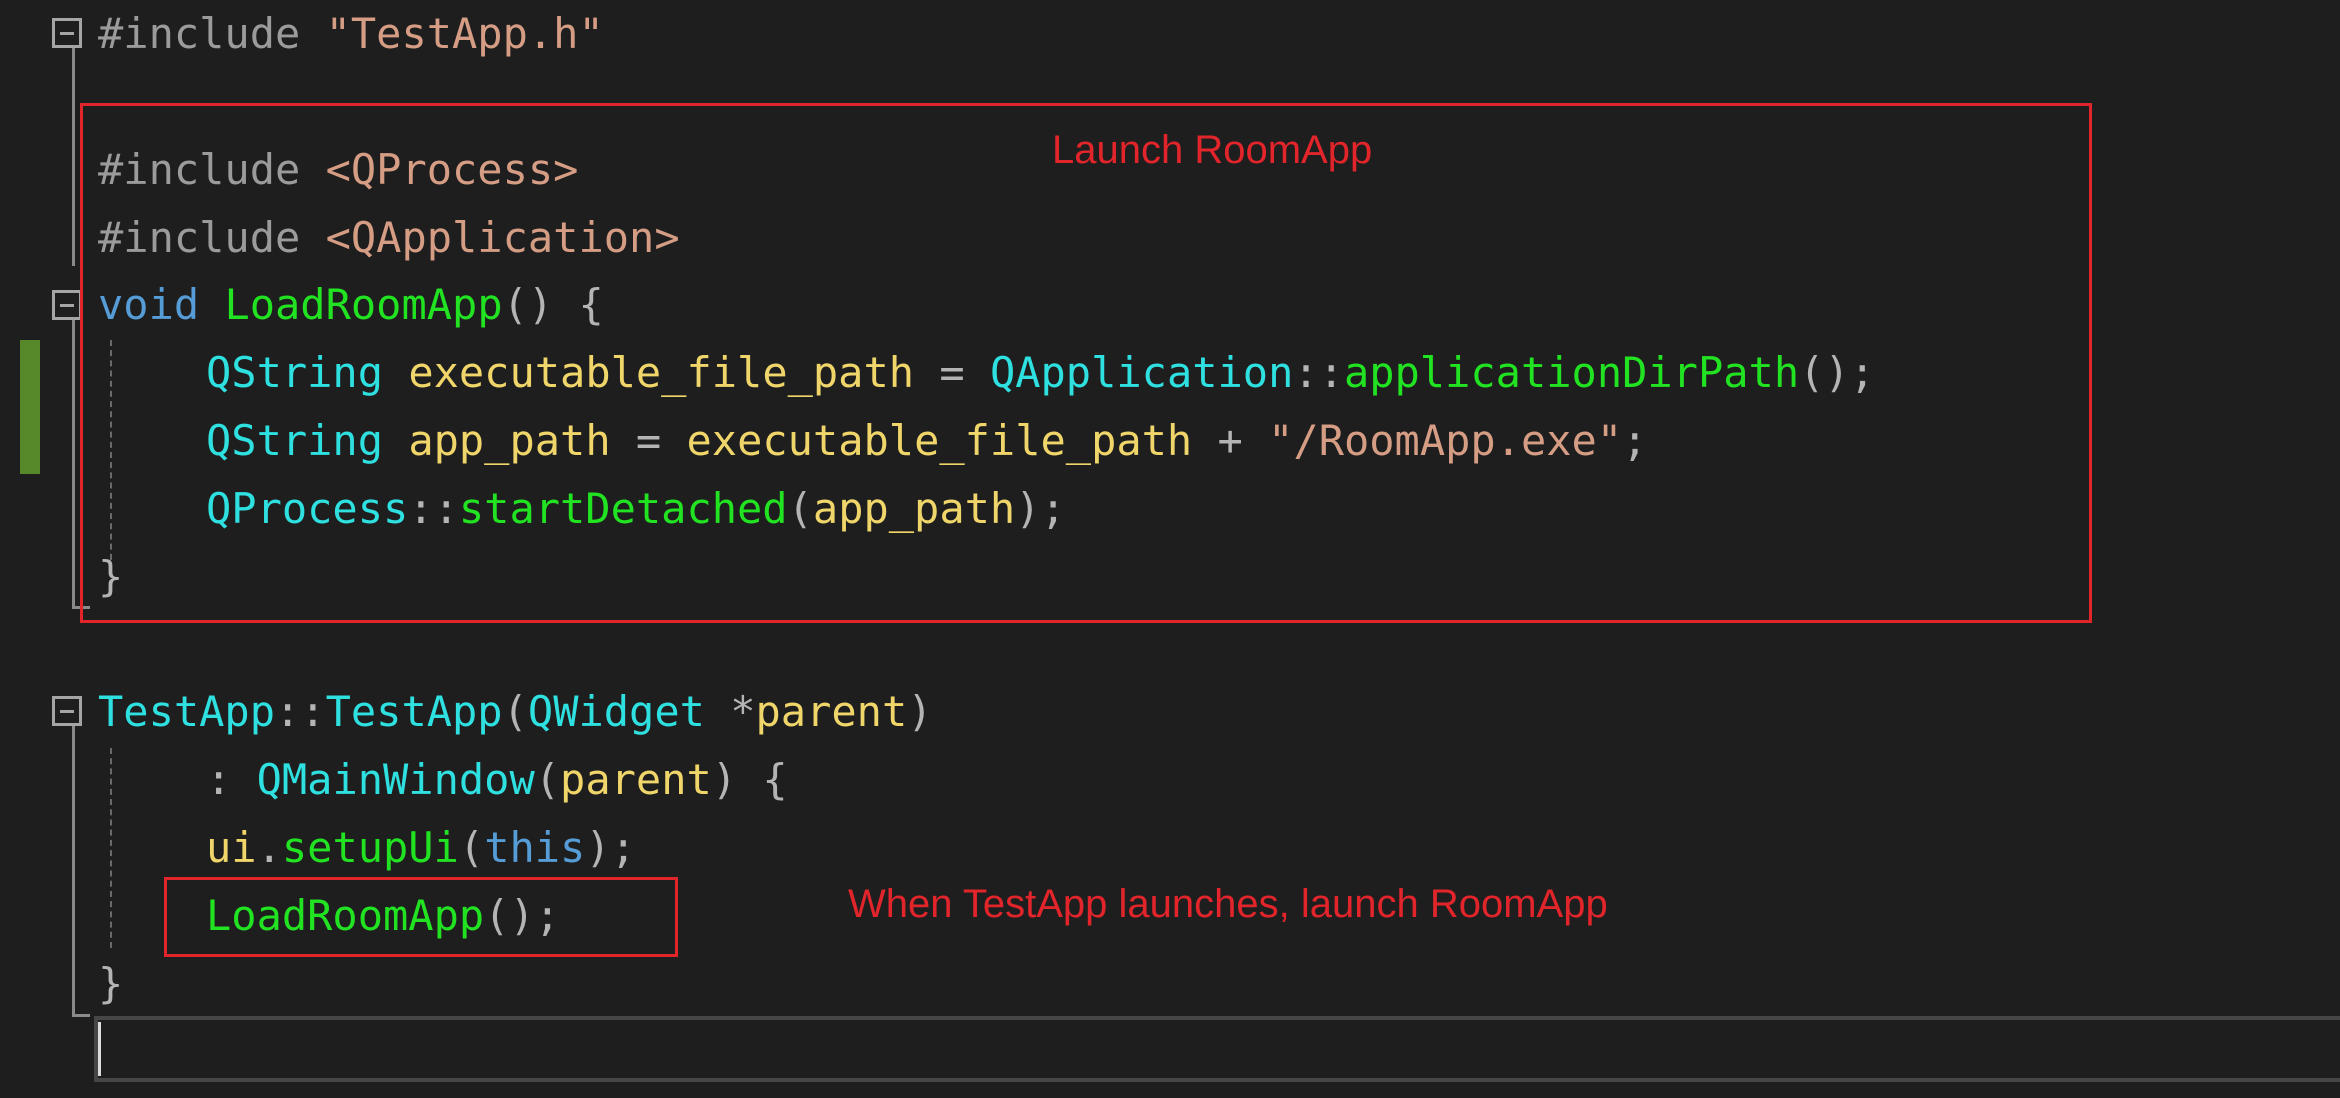 This screenshot has width=2340, height=1098. What do you see at coordinates (187, 711) in the screenshot?
I see `class-name: TestApp` at bounding box center [187, 711].